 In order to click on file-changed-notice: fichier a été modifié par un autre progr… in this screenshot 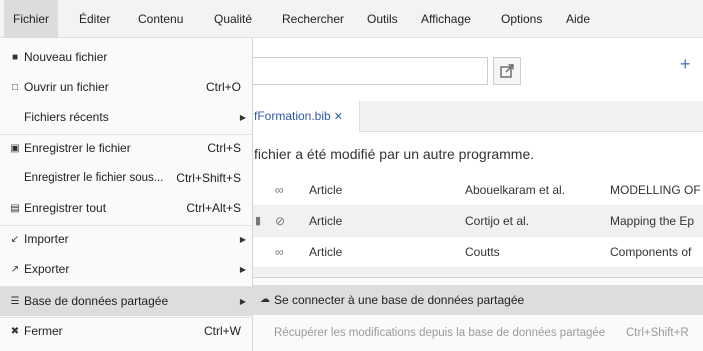, I will do `click(394, 154)`.